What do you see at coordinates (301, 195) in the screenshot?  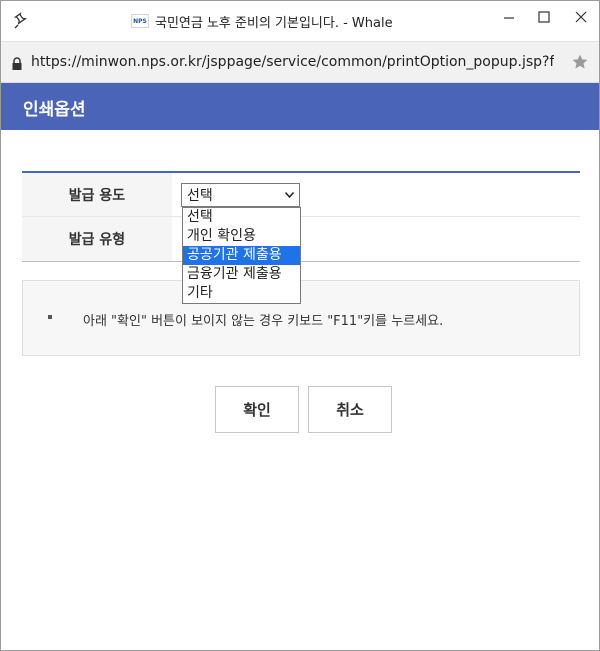 I see `form-row-purpose: 발급 용도 선택` at bounding box center [301, 195].